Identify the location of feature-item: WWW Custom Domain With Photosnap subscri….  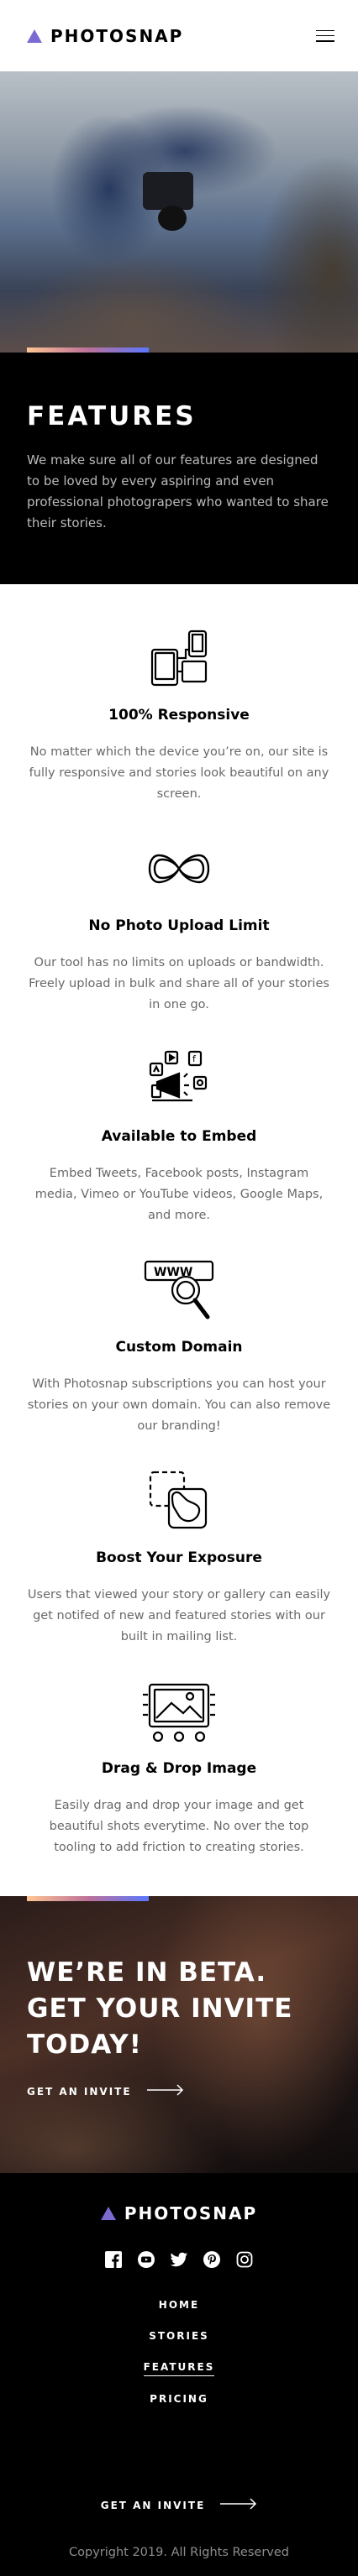
(179, 1347).